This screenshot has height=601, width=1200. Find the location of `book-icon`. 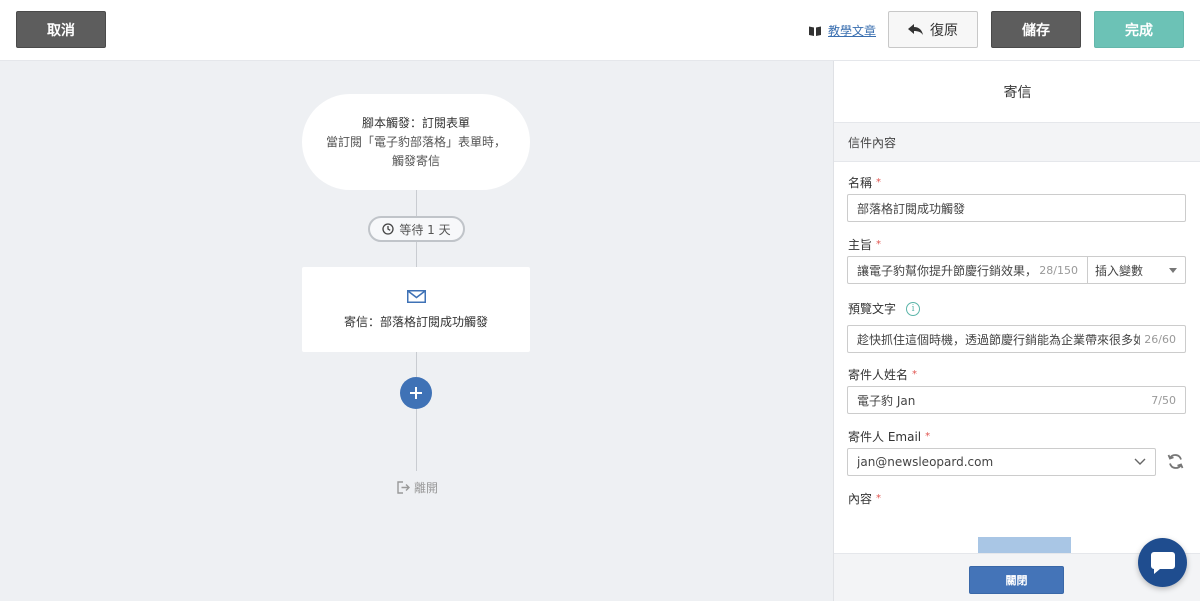

book-icon is located at coordinates (815, 31).